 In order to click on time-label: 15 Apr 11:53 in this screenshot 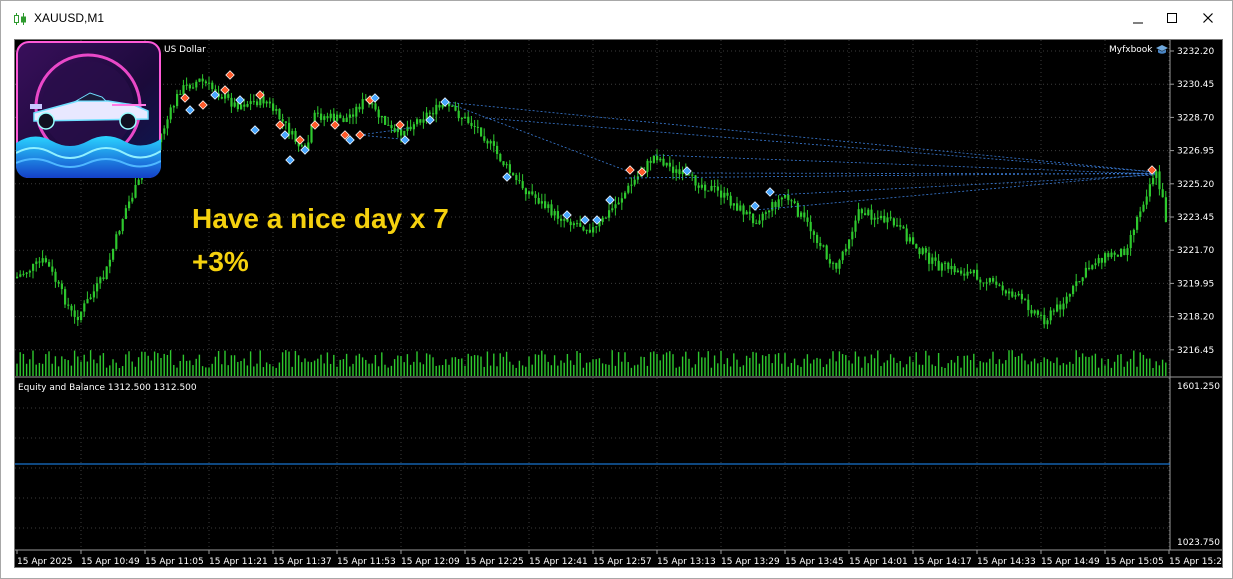, I will do `click(366, 562)`.